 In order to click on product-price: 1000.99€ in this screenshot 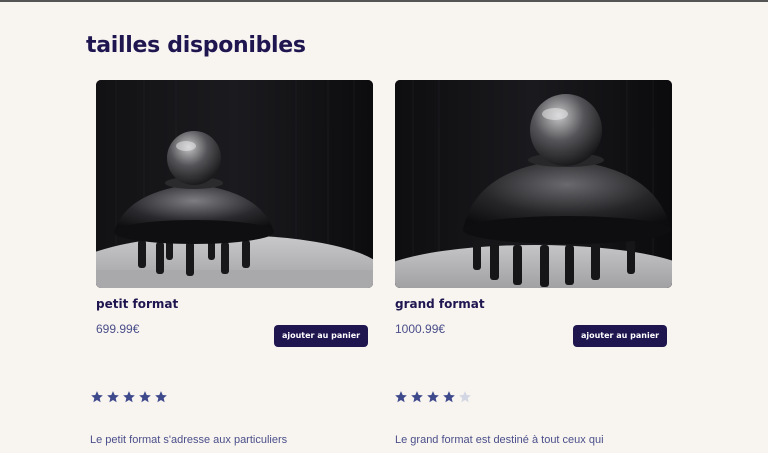, I will do `click(420, 329)`.